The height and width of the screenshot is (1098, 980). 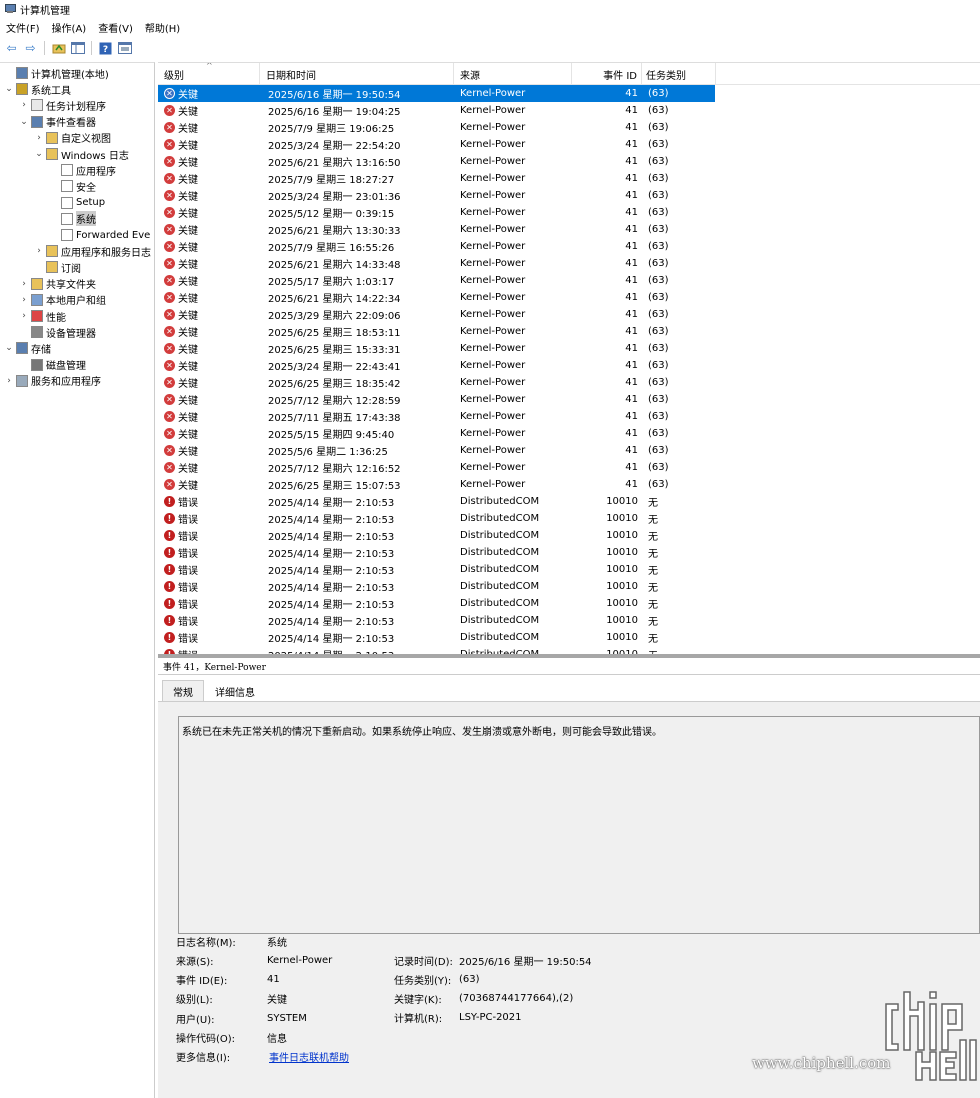 I want to click on critical-icon: ✕, so click(x=169, y=365).